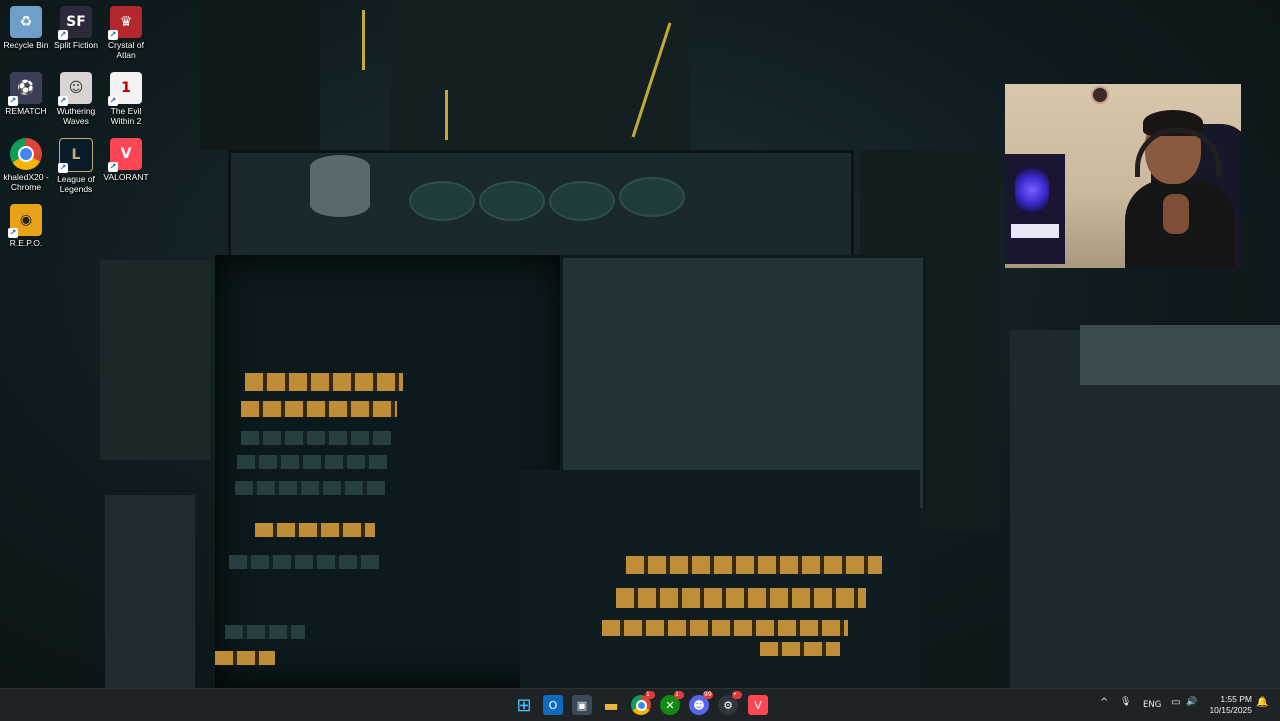 The image size is (1280, 721). I want to click on league-of-legends-icon: L ↗, so click(75, 155).